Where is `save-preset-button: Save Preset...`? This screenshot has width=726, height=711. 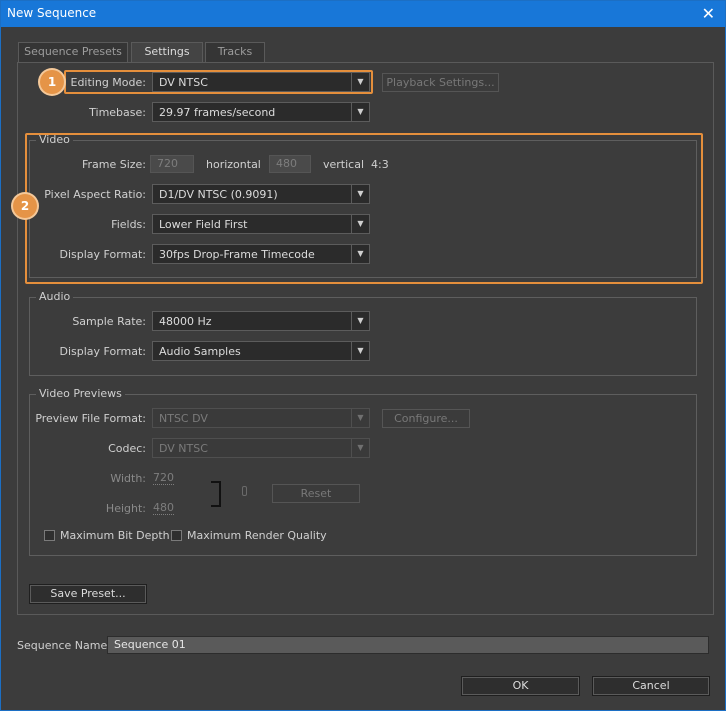
save-preset-button: Save Preset... is located at coordinates (88, 594).